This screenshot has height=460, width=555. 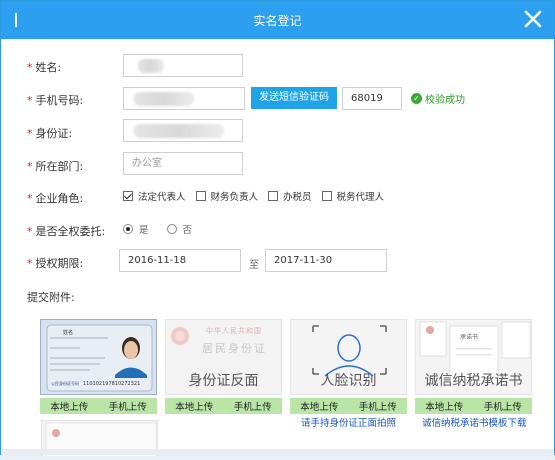 I want to click on role-option-legal-rep: 法定代表人, so click(x=154, y=196).